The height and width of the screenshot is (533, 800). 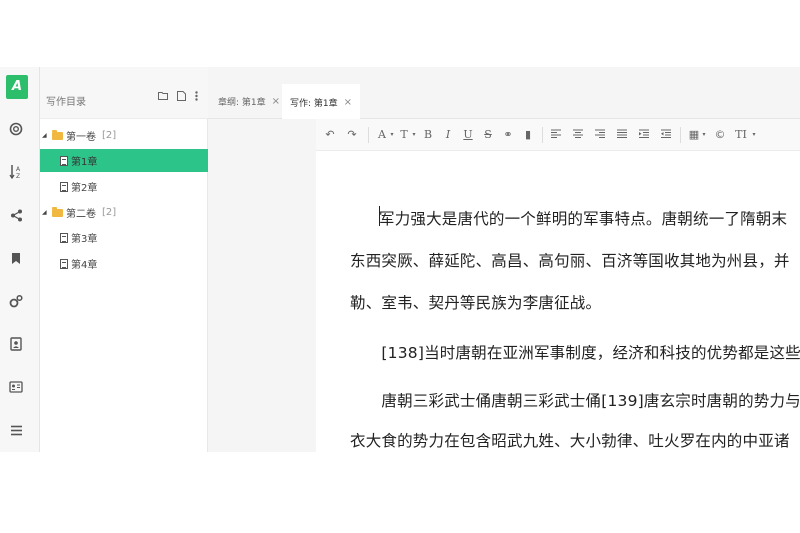 What do you see at coordinates (314, 103) in the screenshot?
I see `tab-label: 写作: 第1章` at bounding box center [314, 103].